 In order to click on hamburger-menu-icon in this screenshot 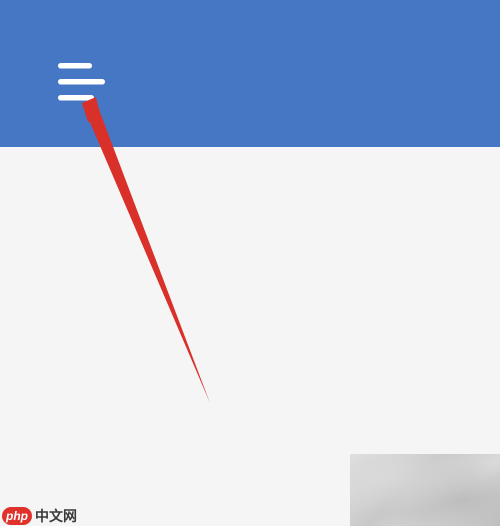, I will do `click(81, 82)`.